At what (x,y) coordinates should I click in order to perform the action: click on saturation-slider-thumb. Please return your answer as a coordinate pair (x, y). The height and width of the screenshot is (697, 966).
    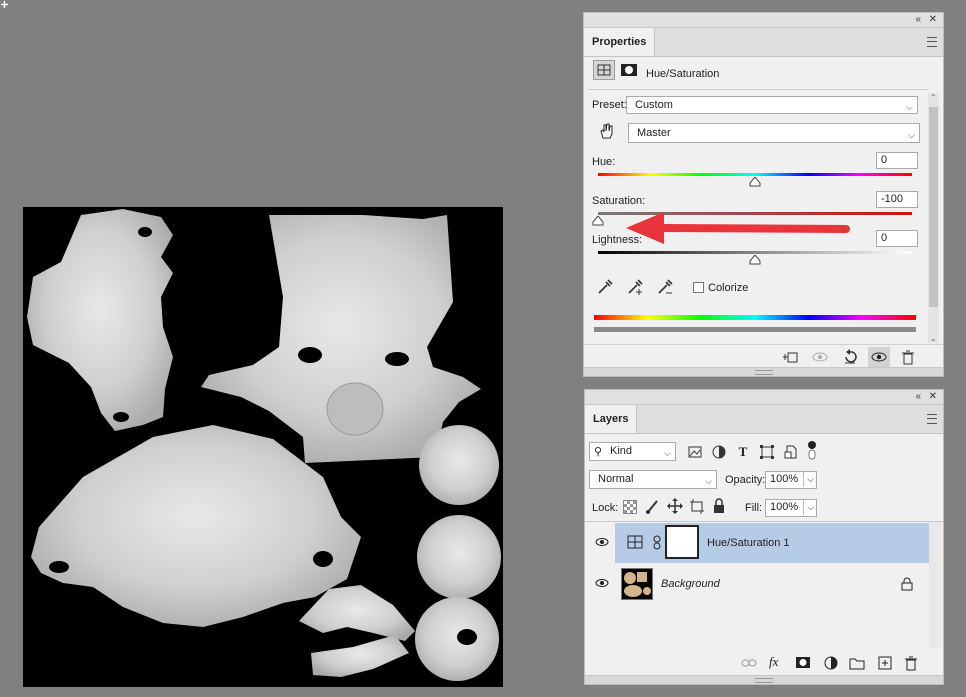
    Looking at the image, I should click on (598, 221).